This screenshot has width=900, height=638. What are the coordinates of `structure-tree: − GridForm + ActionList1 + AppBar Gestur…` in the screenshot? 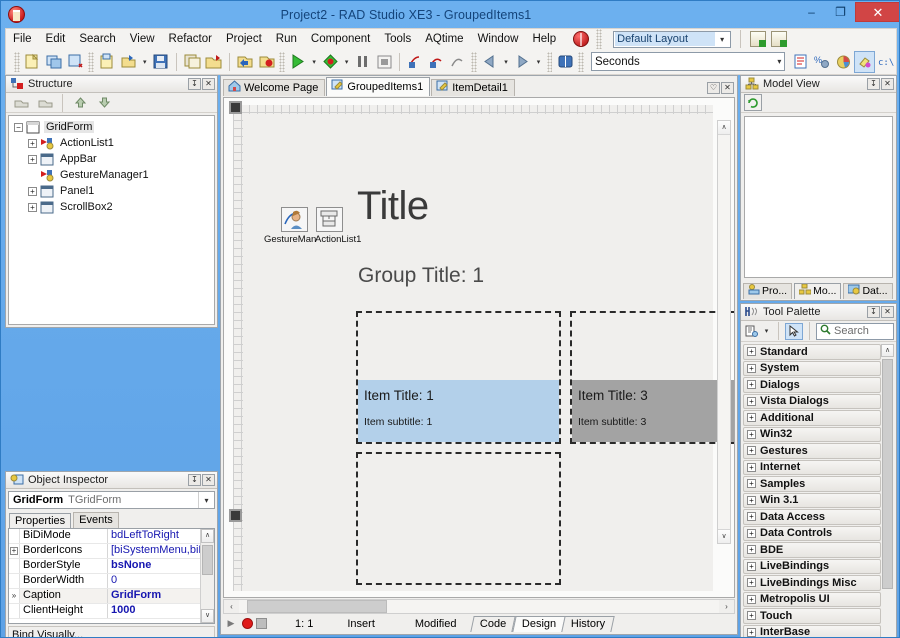 It's located at (111, 220).